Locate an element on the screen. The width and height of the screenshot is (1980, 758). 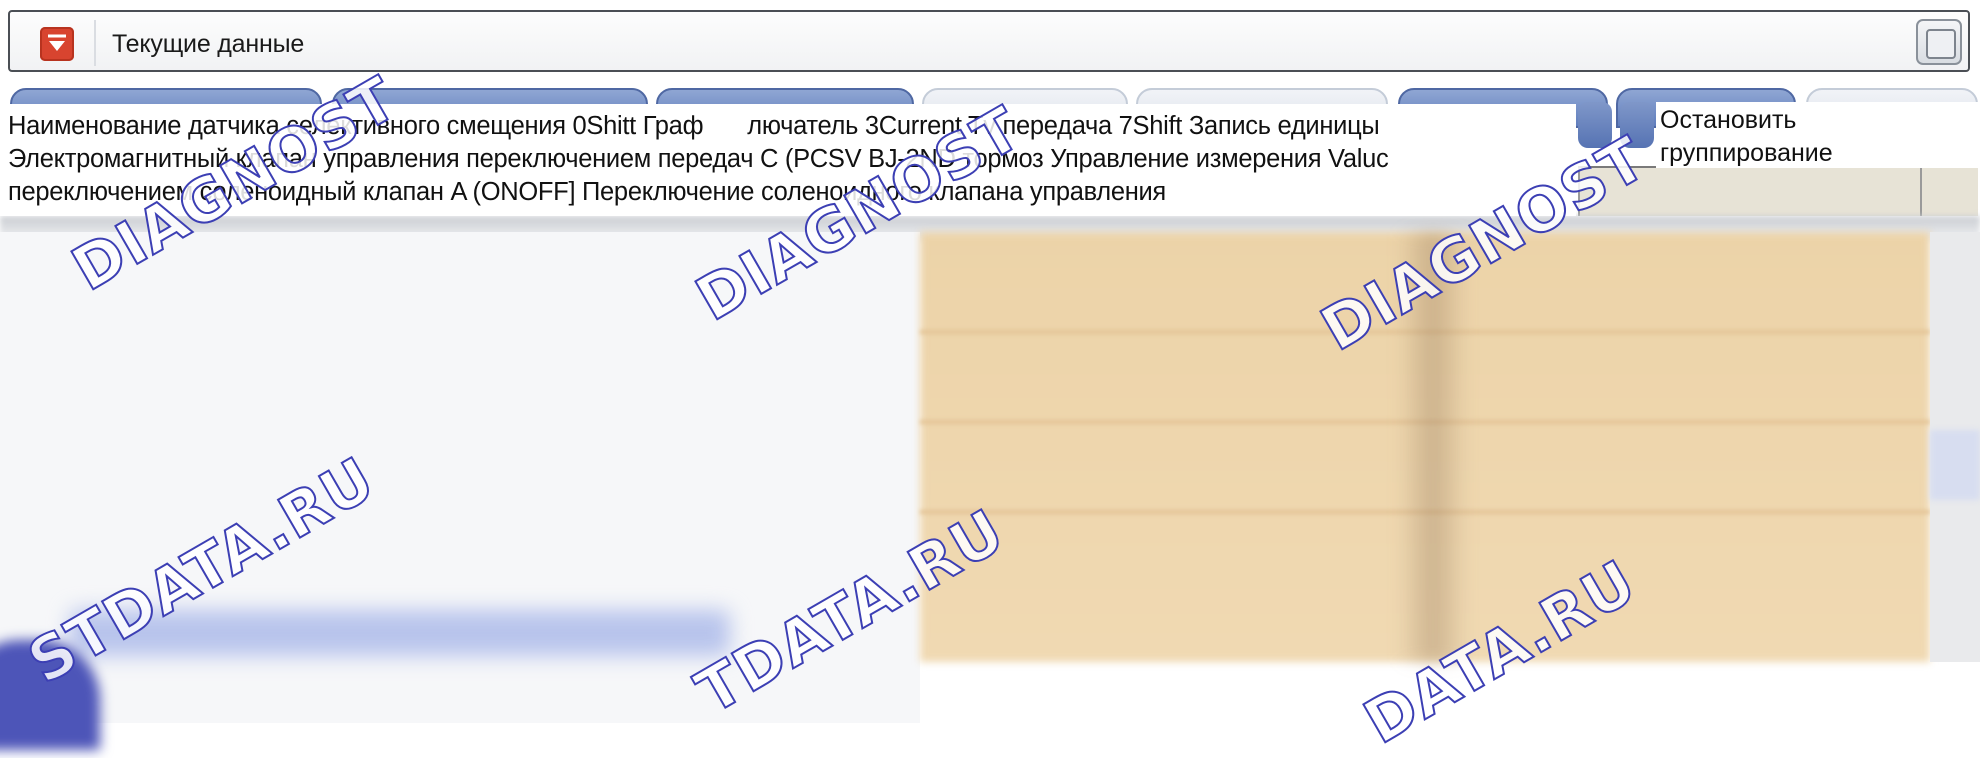
window-restore-button is located at coordinates (1939, 42).